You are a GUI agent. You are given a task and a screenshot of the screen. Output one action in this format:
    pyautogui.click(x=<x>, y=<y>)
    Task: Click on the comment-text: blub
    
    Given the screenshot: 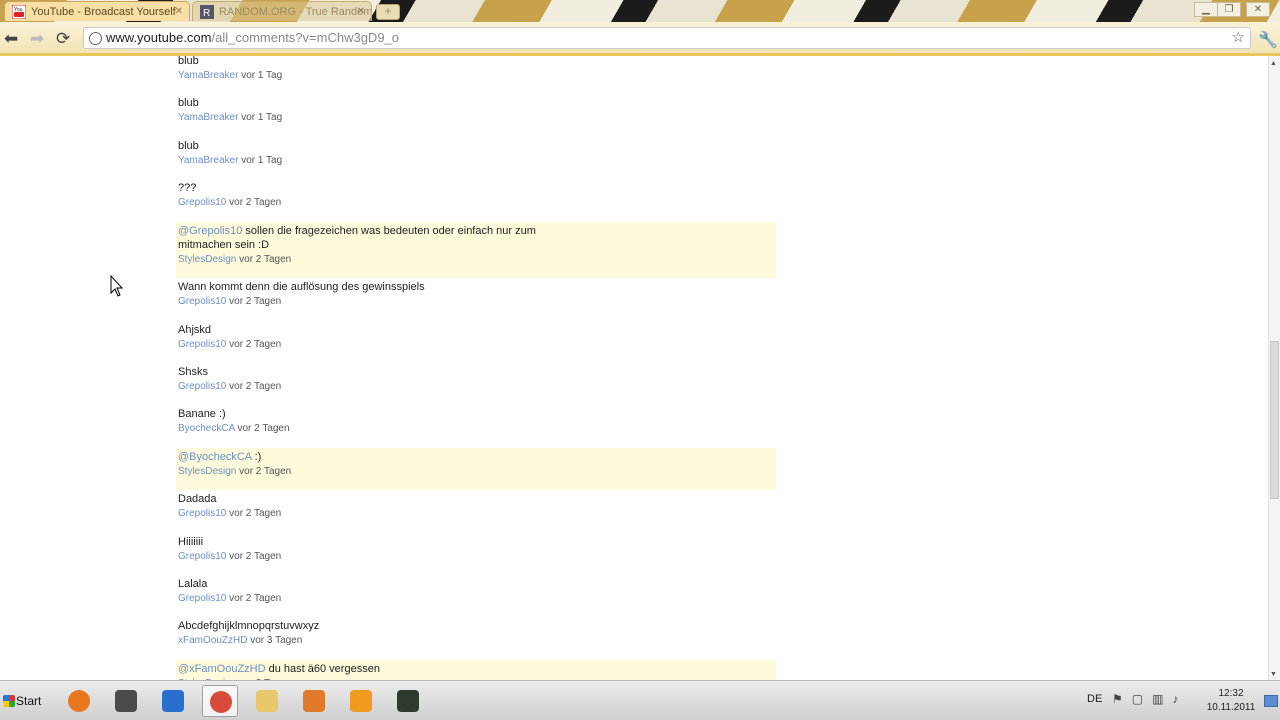 What is the action you would take?
    pyautogui.click(x=478, y=146)
    